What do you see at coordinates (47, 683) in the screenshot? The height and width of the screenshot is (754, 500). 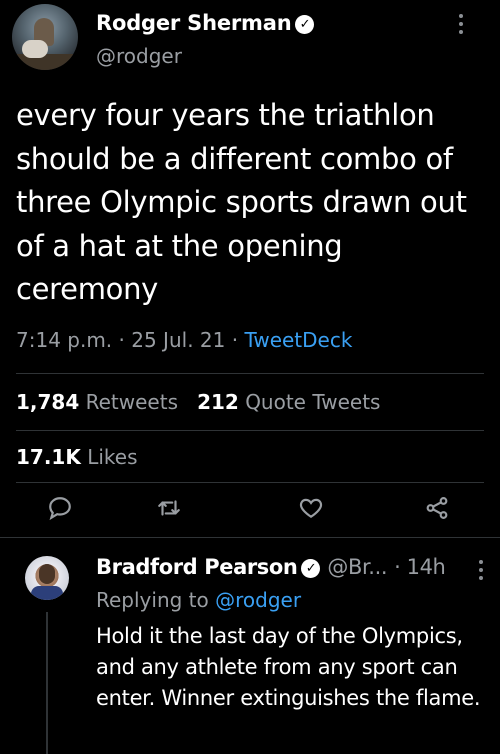 I see `thread-line` at bounding box center [47, 683].